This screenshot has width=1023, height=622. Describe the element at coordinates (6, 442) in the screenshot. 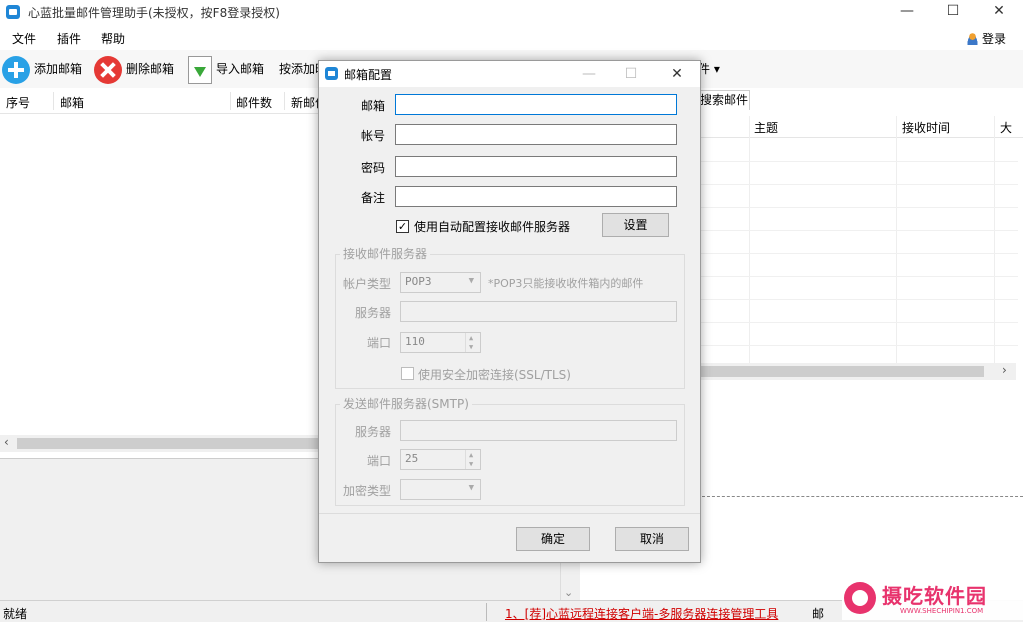

I see `scroll-left-icon: ‹` at that location.